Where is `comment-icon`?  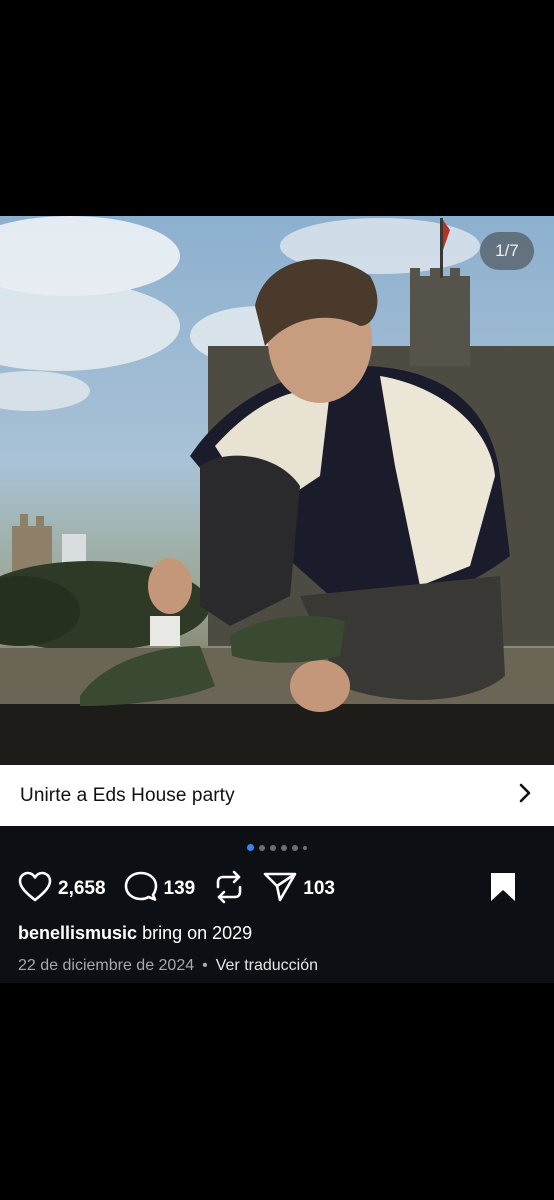
comment-icon is located at coordinates (141, 889).